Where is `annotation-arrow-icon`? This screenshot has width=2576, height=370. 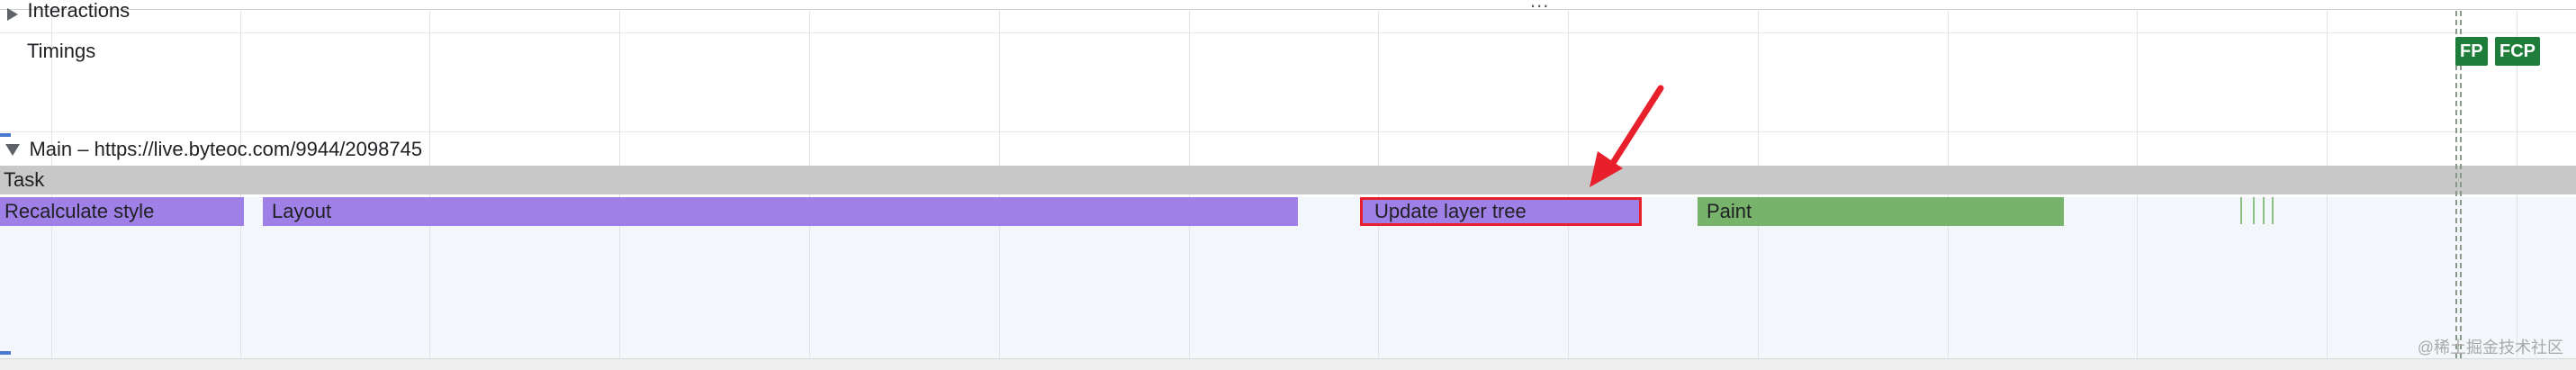 annotation-arrow-icon is located at coordinates (1627, 136).